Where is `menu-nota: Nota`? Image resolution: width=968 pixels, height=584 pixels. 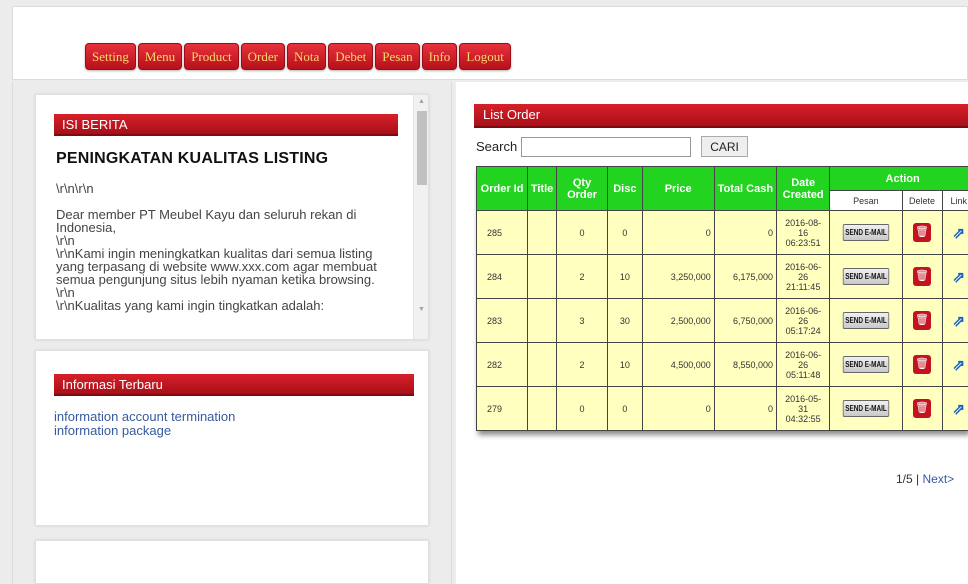
menu-nota: Nota is located at coordinates (306, 56).